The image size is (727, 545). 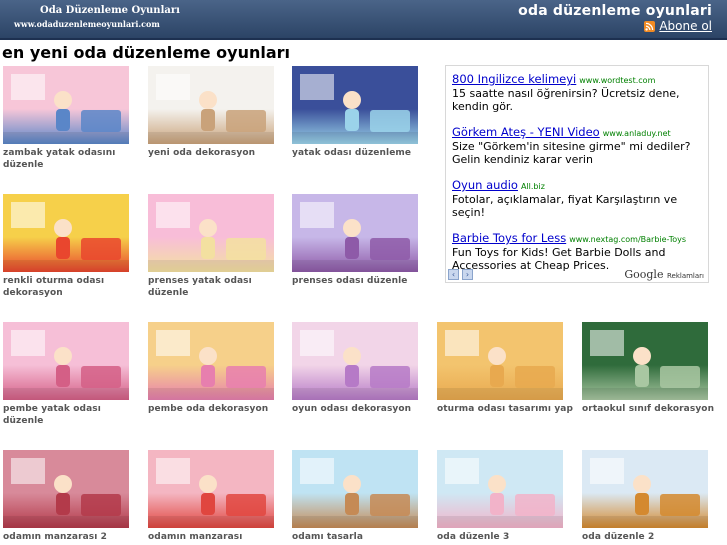 I want to click on game-card: ortaokul sınıf dekorasyon, so click(x=652, y=368).